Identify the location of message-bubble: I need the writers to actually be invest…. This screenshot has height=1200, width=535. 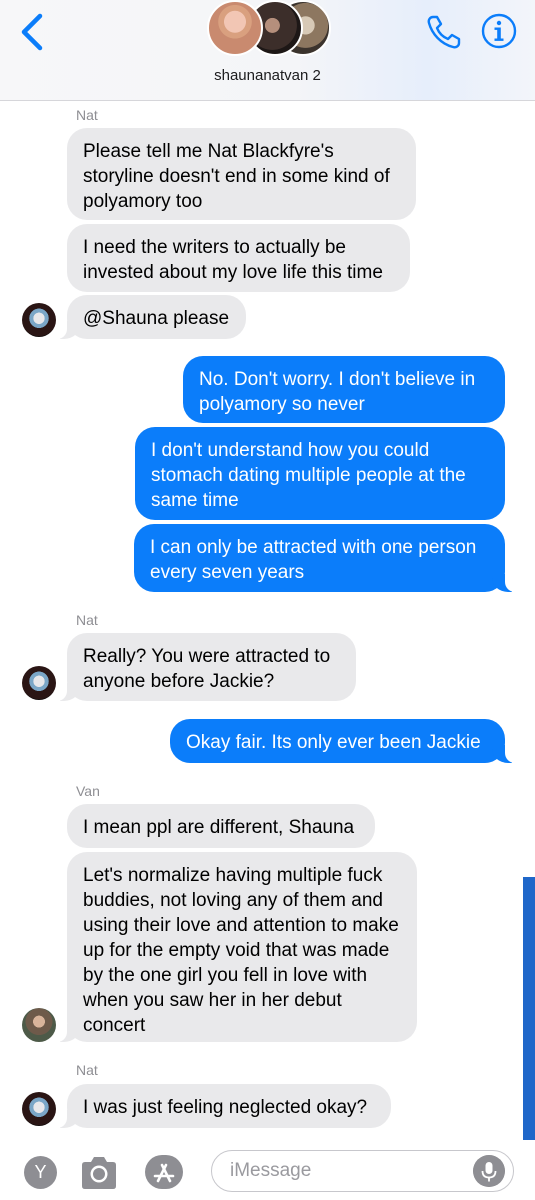
(238, 258).